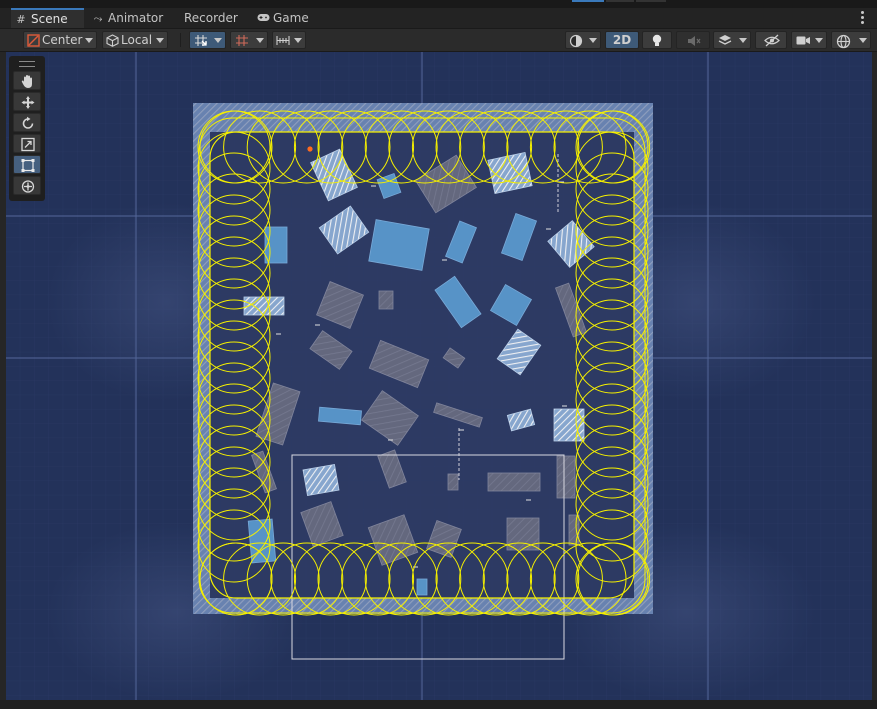 This screenshot has height=709, width=877. I want to click on grid-snap-toggle, so click(207, 40).